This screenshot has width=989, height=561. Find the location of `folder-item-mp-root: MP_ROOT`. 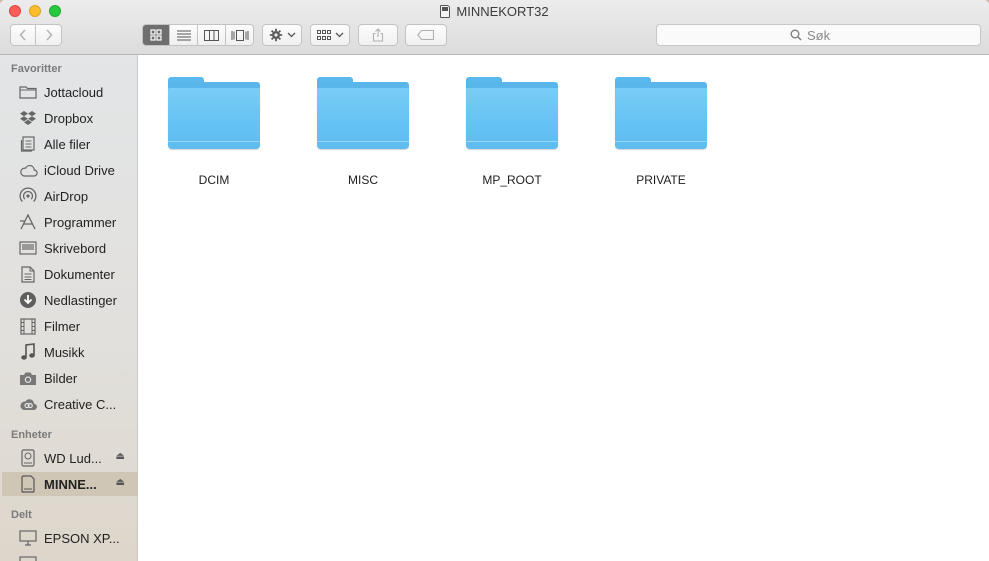

folder-item-mp-root: MP_ROOT is located at coordinates (512, 137).